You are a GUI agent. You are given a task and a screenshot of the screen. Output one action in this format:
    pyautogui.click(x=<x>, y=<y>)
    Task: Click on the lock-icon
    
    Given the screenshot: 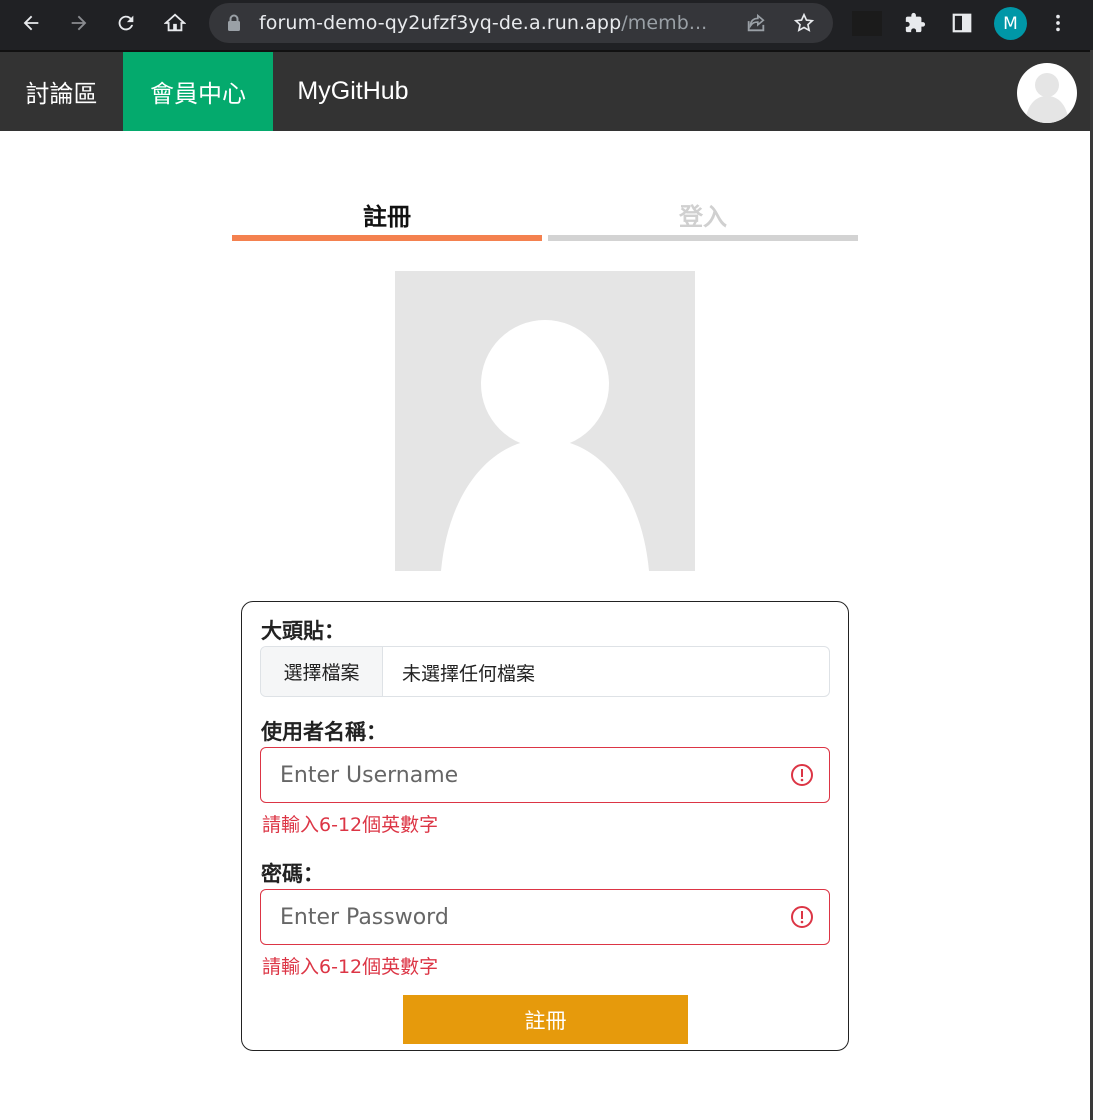 What is the action you would take?
    pyautogui.click(x=234, y=23)
    